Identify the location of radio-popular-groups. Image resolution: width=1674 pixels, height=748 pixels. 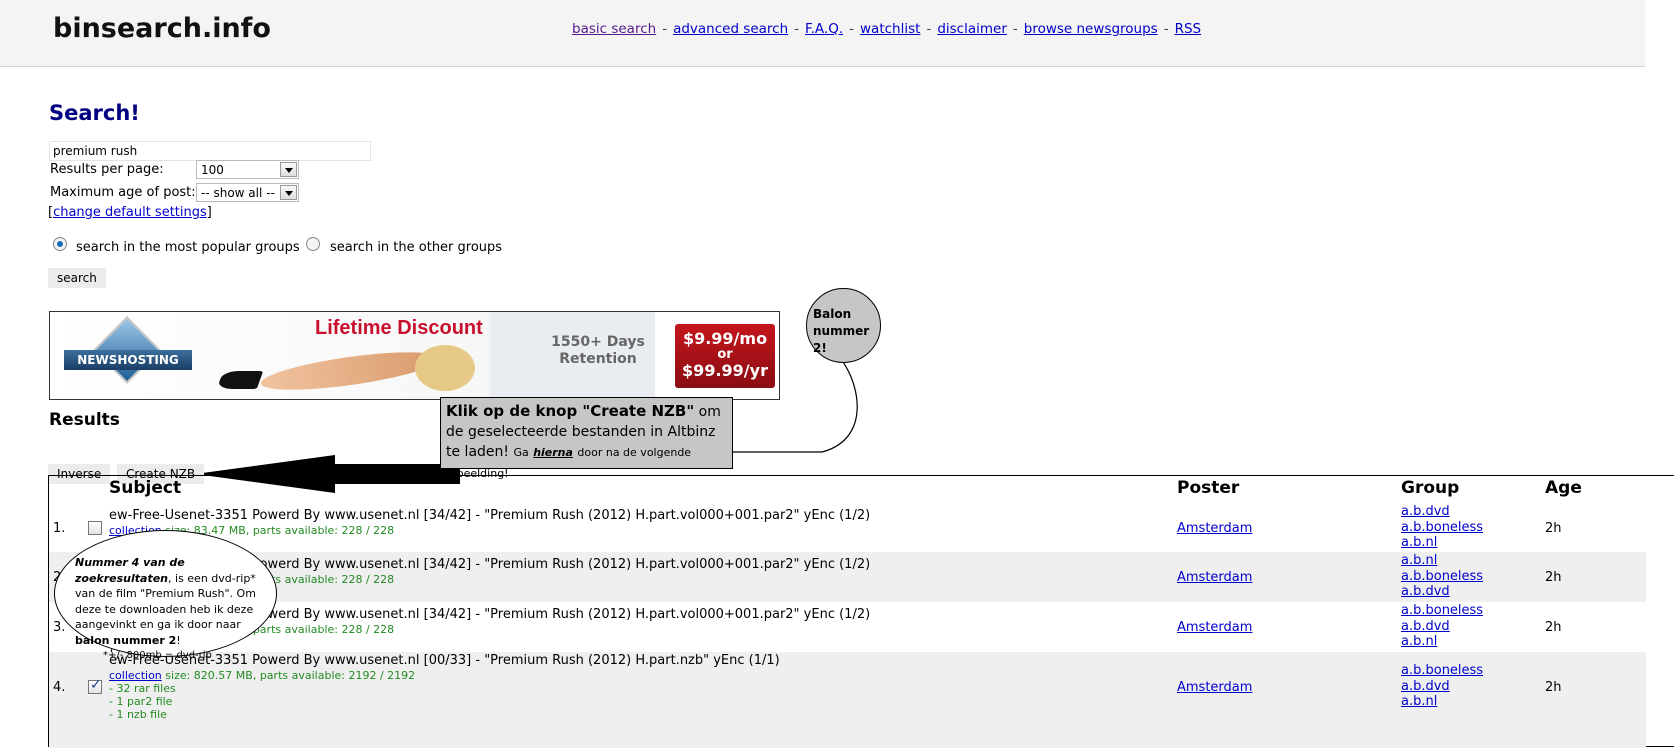
(60, 244).